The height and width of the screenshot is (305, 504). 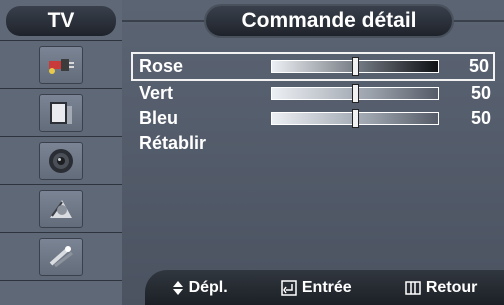 What do you see at coordinates (156, 93) in the screenshot?
I see `menu-item-label: Vert` at bounding box center [156, 93].